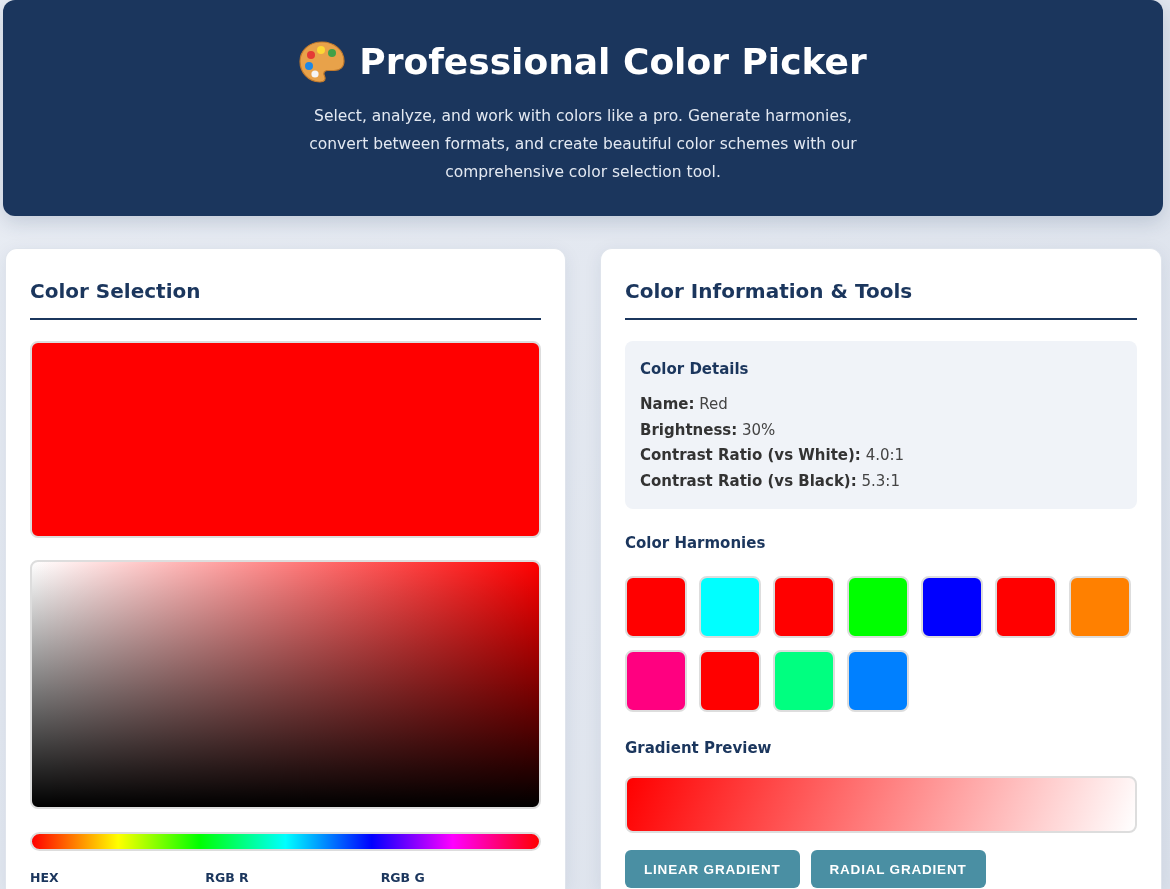 Image resolution: width=1170 pixels, height=889 pixels. Describe the element at coordinates (45, 877) in the screenshot. I see `input-label: HEX` at that location.